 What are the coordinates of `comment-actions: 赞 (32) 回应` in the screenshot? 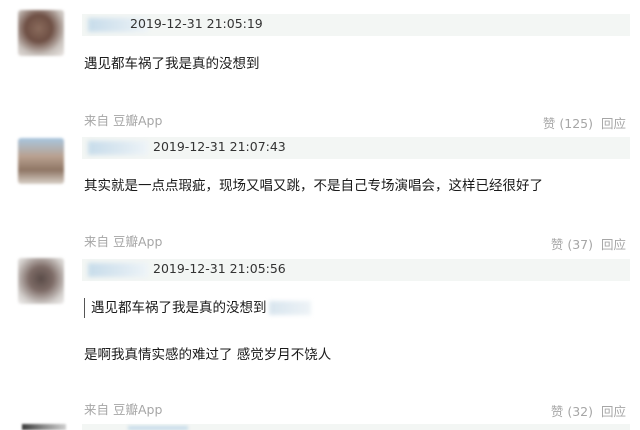 It's located at (588, 410).